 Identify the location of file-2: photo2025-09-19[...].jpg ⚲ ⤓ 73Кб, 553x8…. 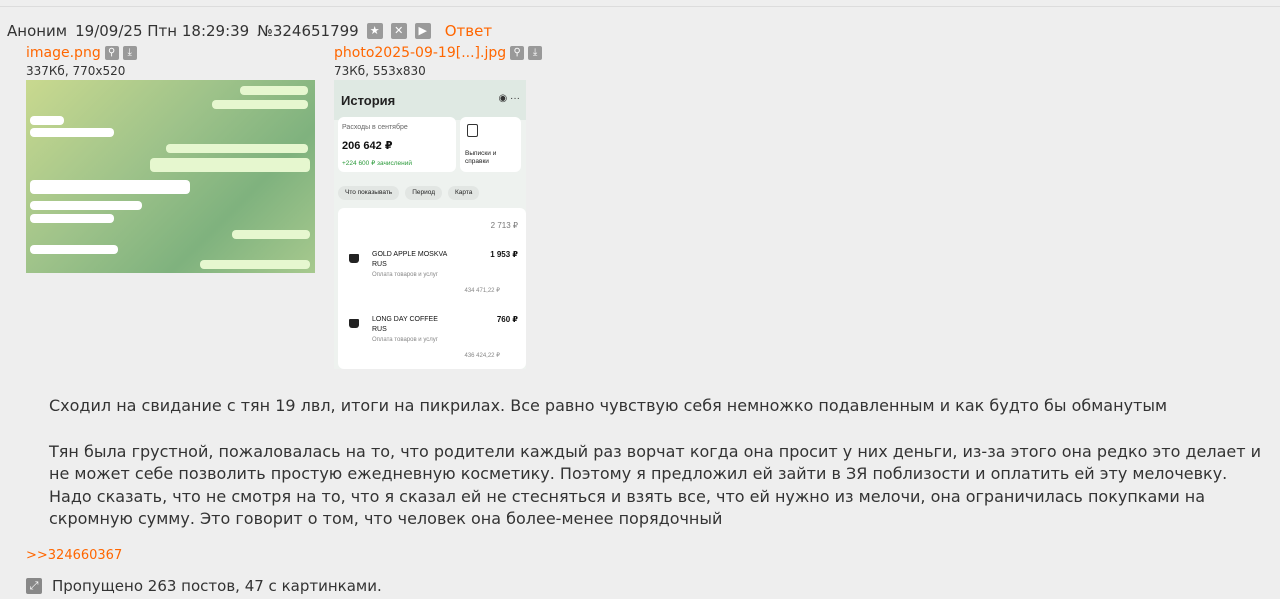
(438, 61).